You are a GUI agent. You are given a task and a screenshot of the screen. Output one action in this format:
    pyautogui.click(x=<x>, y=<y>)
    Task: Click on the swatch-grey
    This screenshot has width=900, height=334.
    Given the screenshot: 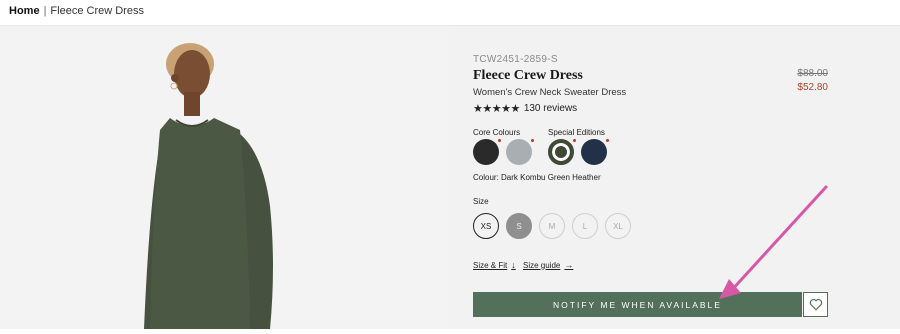 What is the action you would take?
    pyautogui.click(x=520, y=152)
    